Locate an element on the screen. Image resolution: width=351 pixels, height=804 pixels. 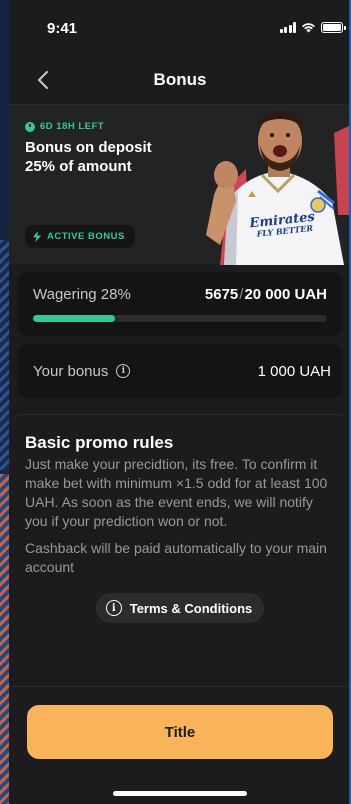
back-button is located at coordinates (43, 80).